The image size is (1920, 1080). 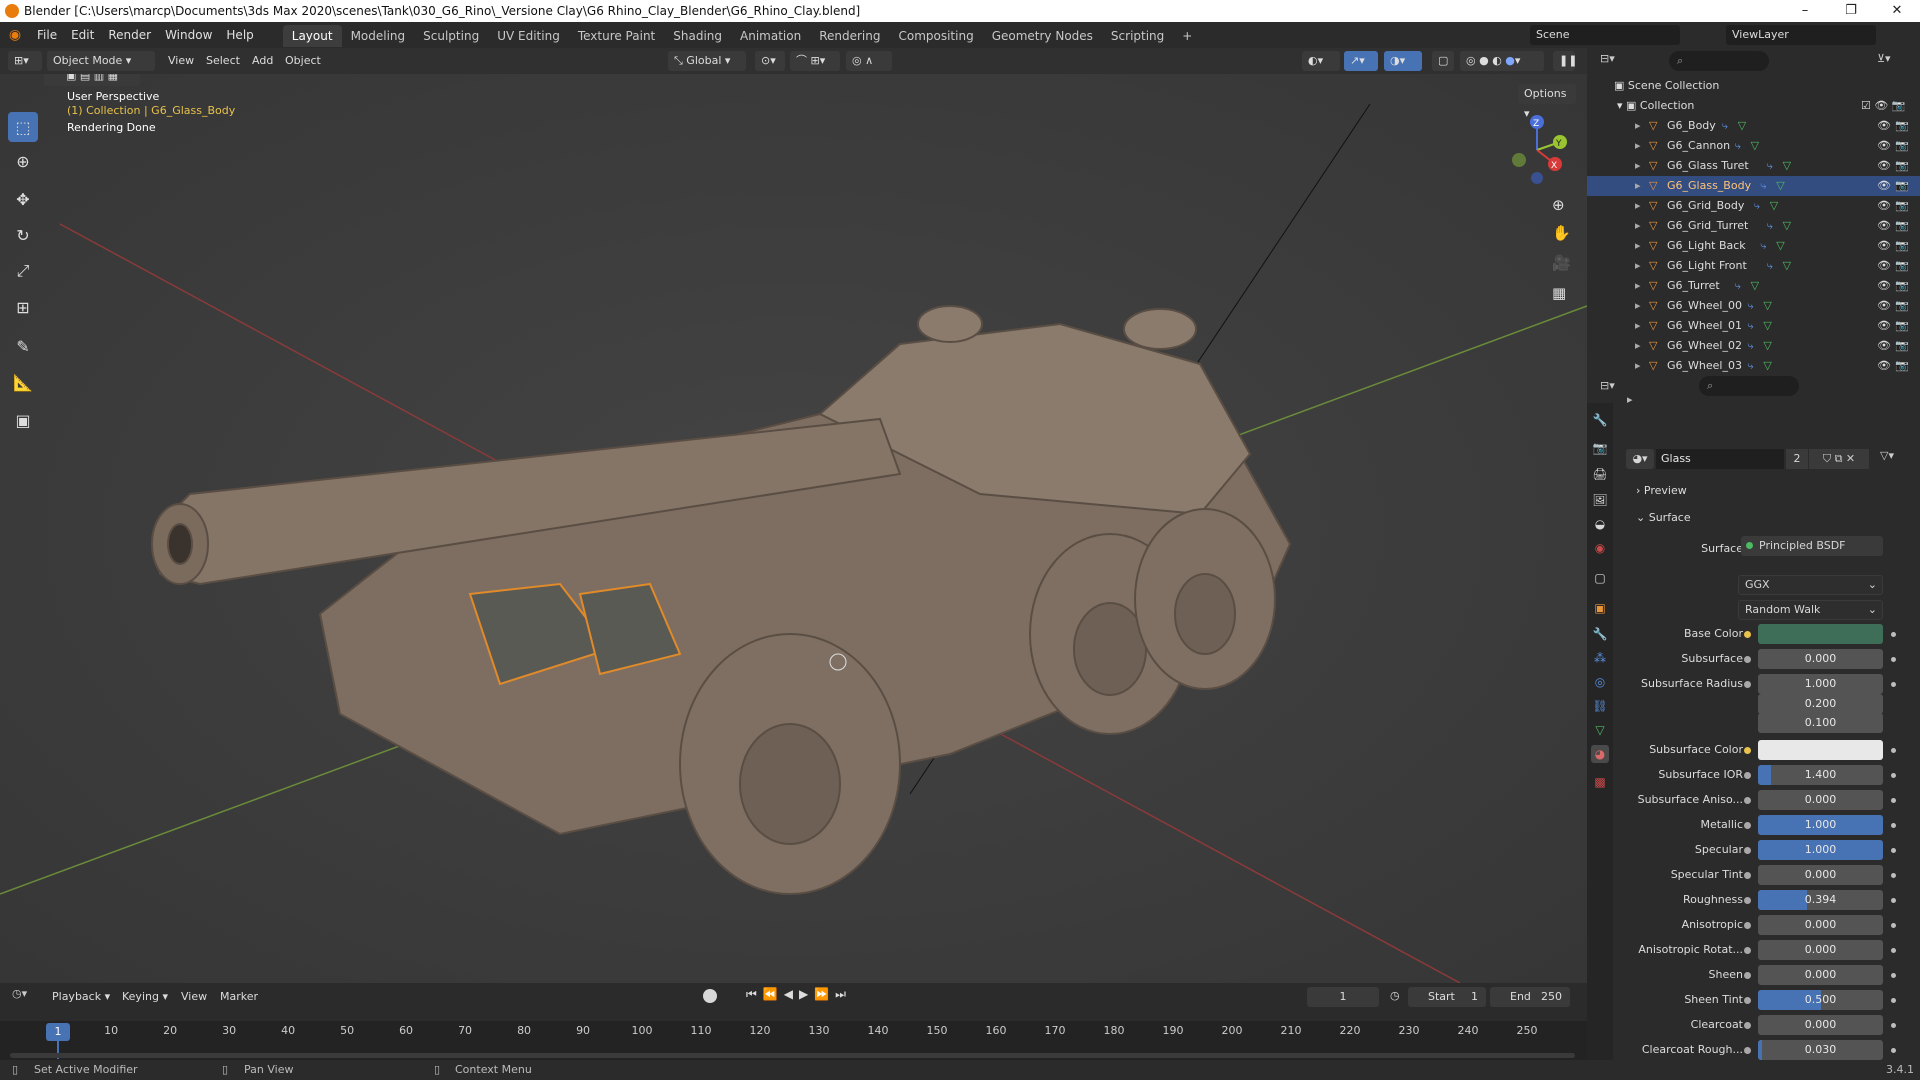 What do you see at coordinates (1753, 166) in the screenshot?
I see `outliner-item: ▸ ▽ G6_Glass Turet ⤷ ▽ 👁 📷` at bounding box center [1753, 166].